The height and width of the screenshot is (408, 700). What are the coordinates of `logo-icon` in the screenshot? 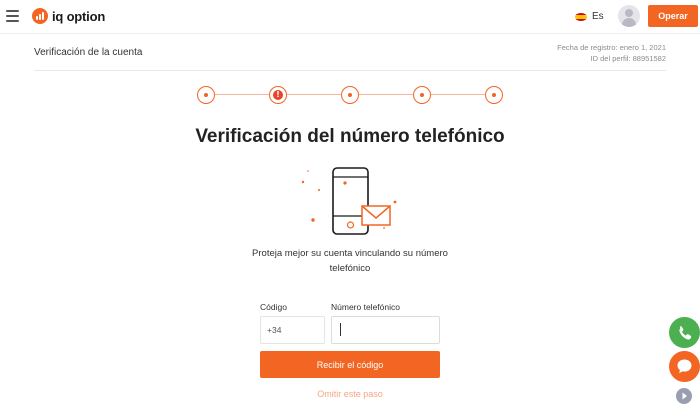 It's located at (40, 16).